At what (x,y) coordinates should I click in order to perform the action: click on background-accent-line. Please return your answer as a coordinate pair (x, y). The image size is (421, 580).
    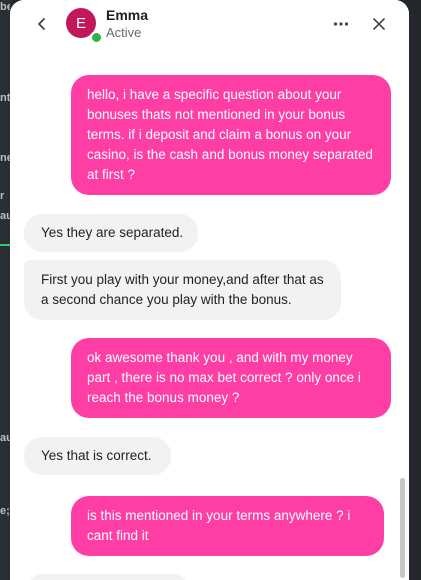
    Looking at the image, I should click on (5, 245).